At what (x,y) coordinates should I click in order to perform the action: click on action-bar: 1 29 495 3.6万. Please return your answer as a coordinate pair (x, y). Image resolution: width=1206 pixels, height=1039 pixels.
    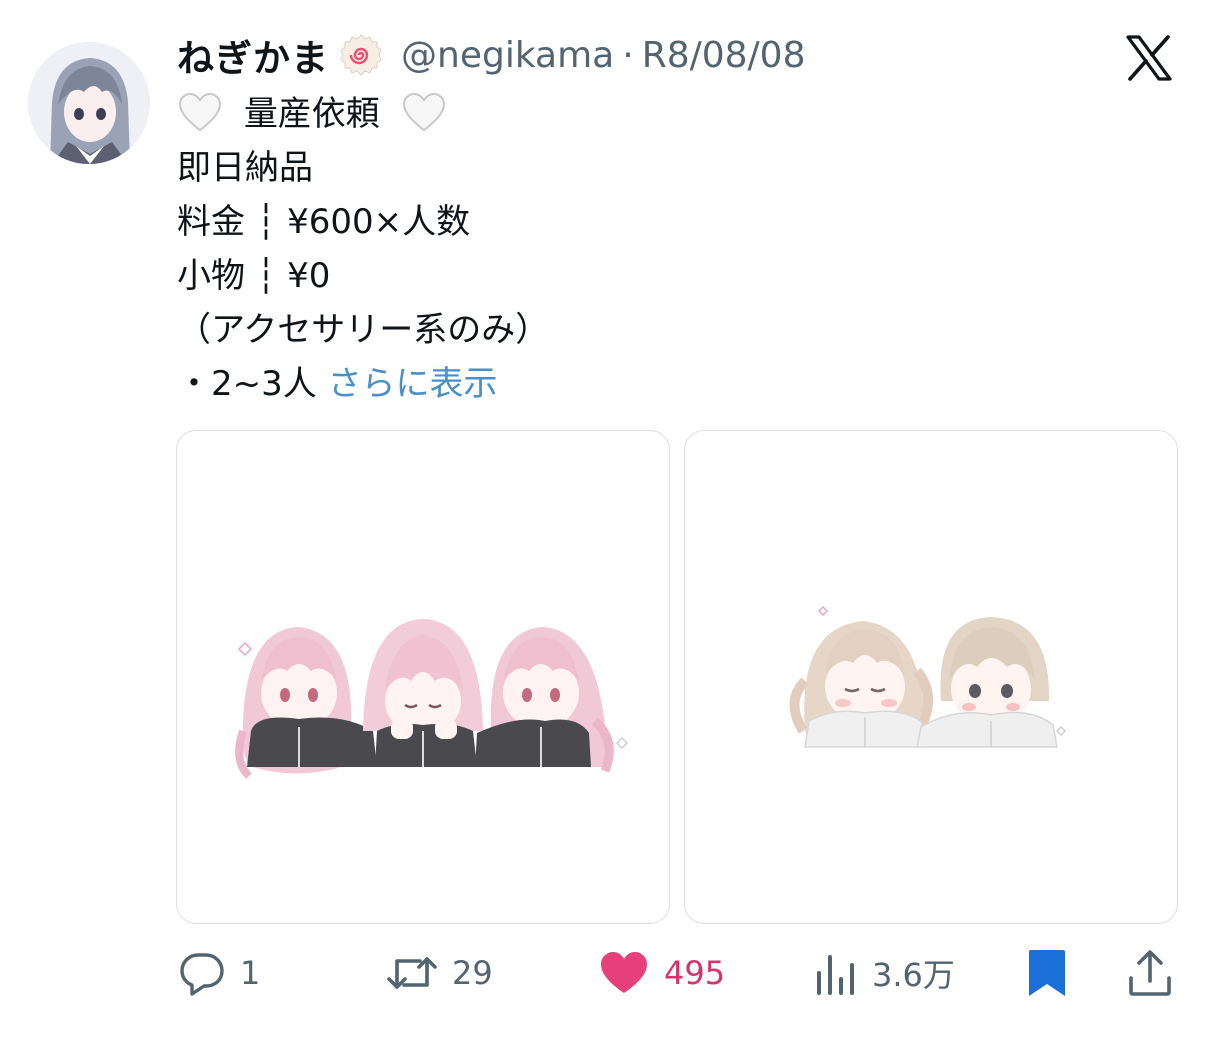
    Looking at the image, I should click on (603, 973).